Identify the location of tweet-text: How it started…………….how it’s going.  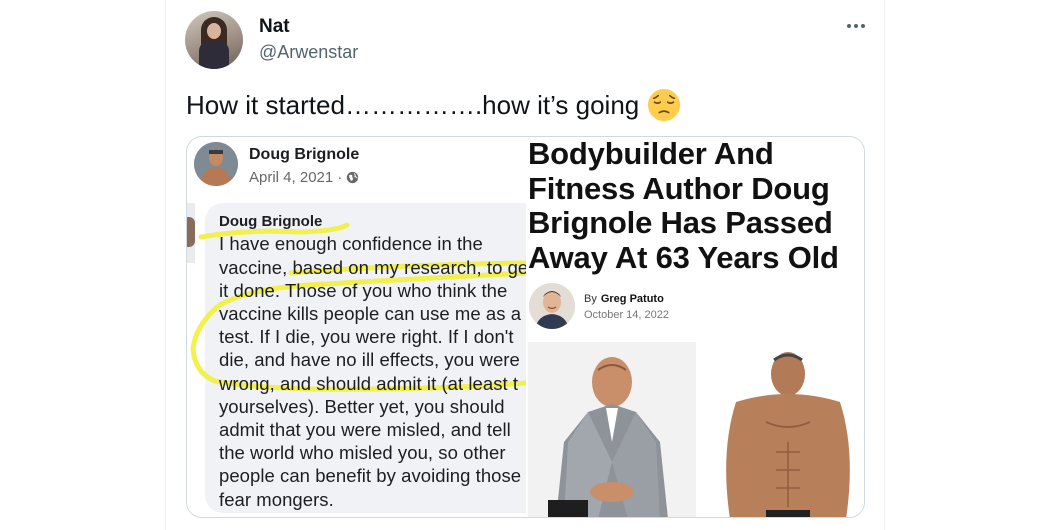
(433, 105).